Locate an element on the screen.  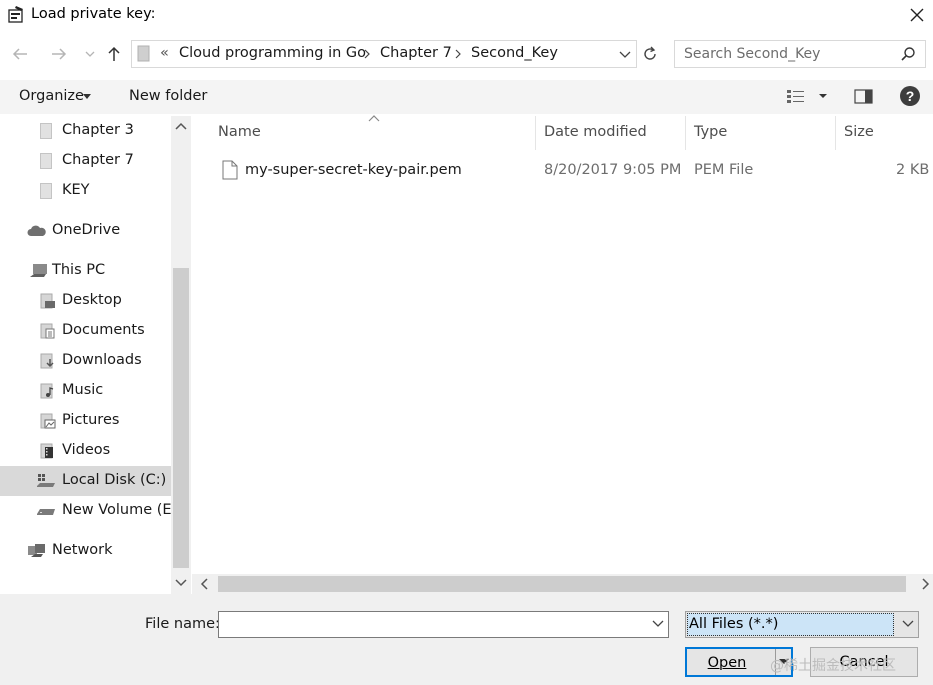
up-button is located at coordinates (114, 54).